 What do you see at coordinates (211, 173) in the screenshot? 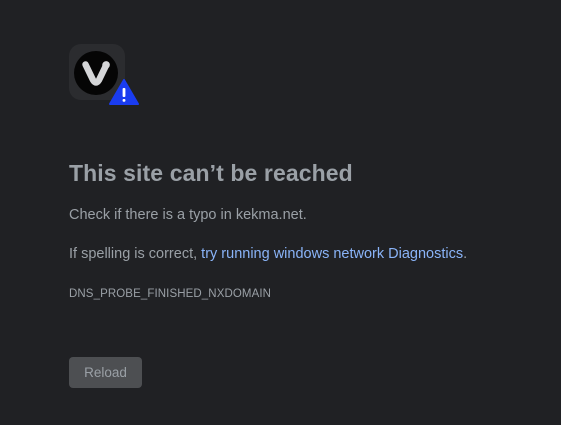
I see `page-title: This site can’t be reached` at bounding box center [211, 173].